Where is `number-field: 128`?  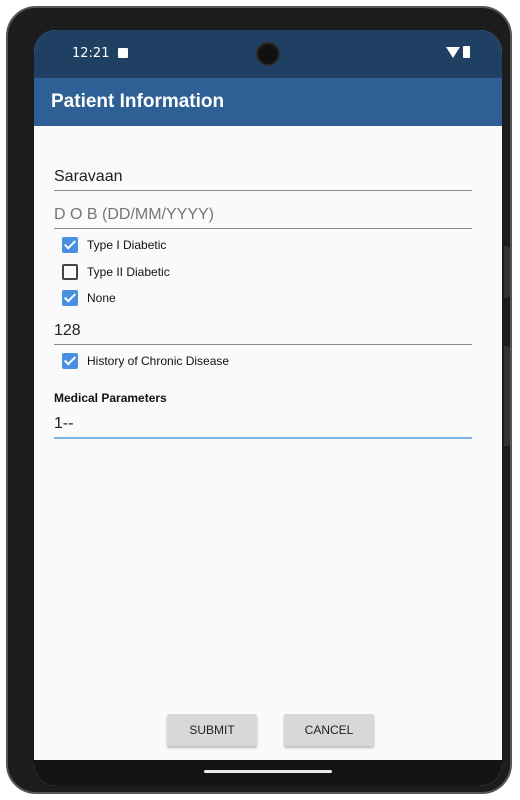 number-field: 128 is located at coordinates (263, 333).